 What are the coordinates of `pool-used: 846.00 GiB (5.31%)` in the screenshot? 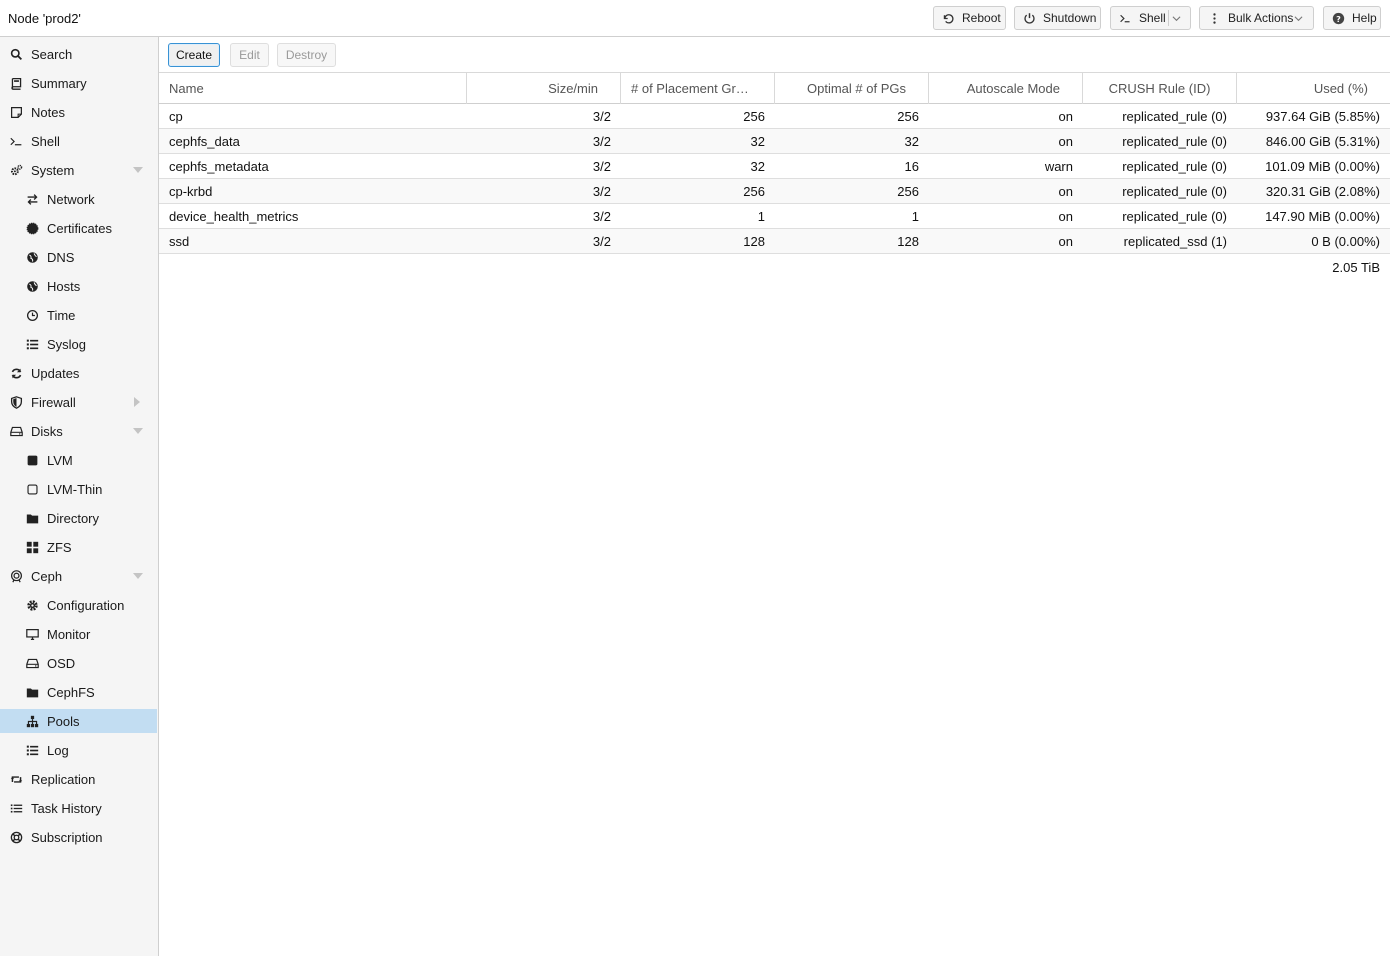 It's located at (1322, 141).